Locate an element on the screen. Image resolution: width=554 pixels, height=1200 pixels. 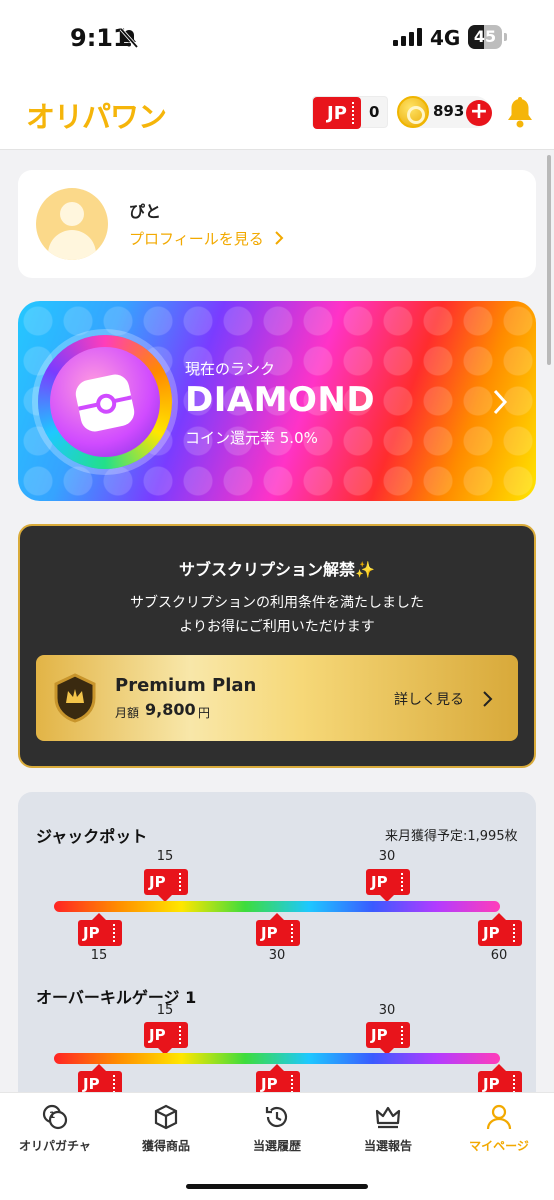
subscription-message-2: よりお得にご利用いただけます is located at coordinates (277, 627).